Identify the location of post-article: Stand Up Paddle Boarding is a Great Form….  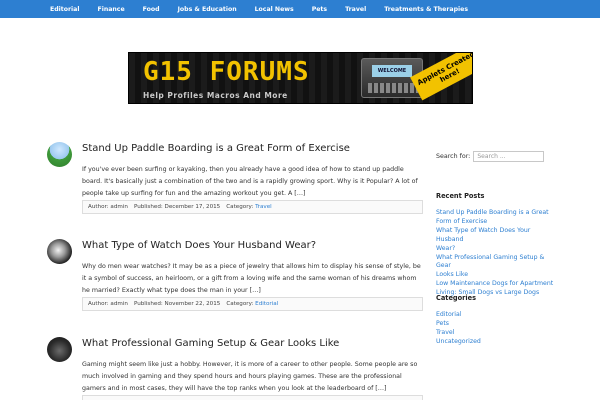
(235, 179).